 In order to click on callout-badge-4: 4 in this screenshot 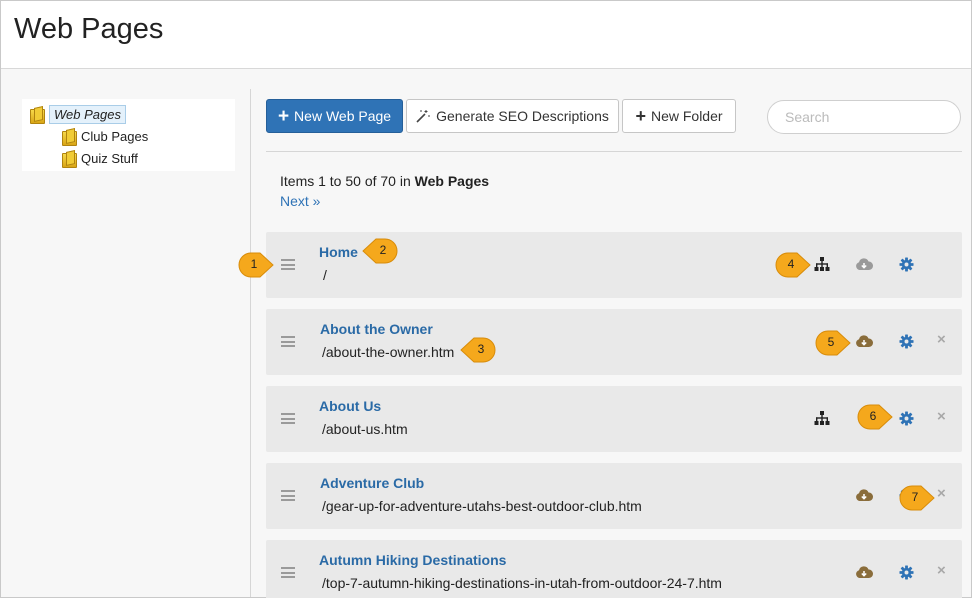, I will do `click(793, 265)`.